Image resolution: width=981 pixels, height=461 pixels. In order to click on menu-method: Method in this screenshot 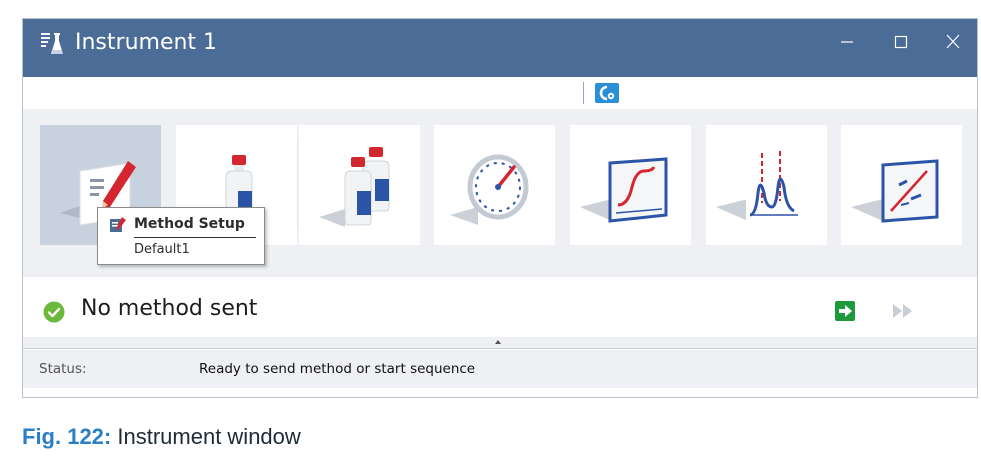, I will do `click(163, 93)`.